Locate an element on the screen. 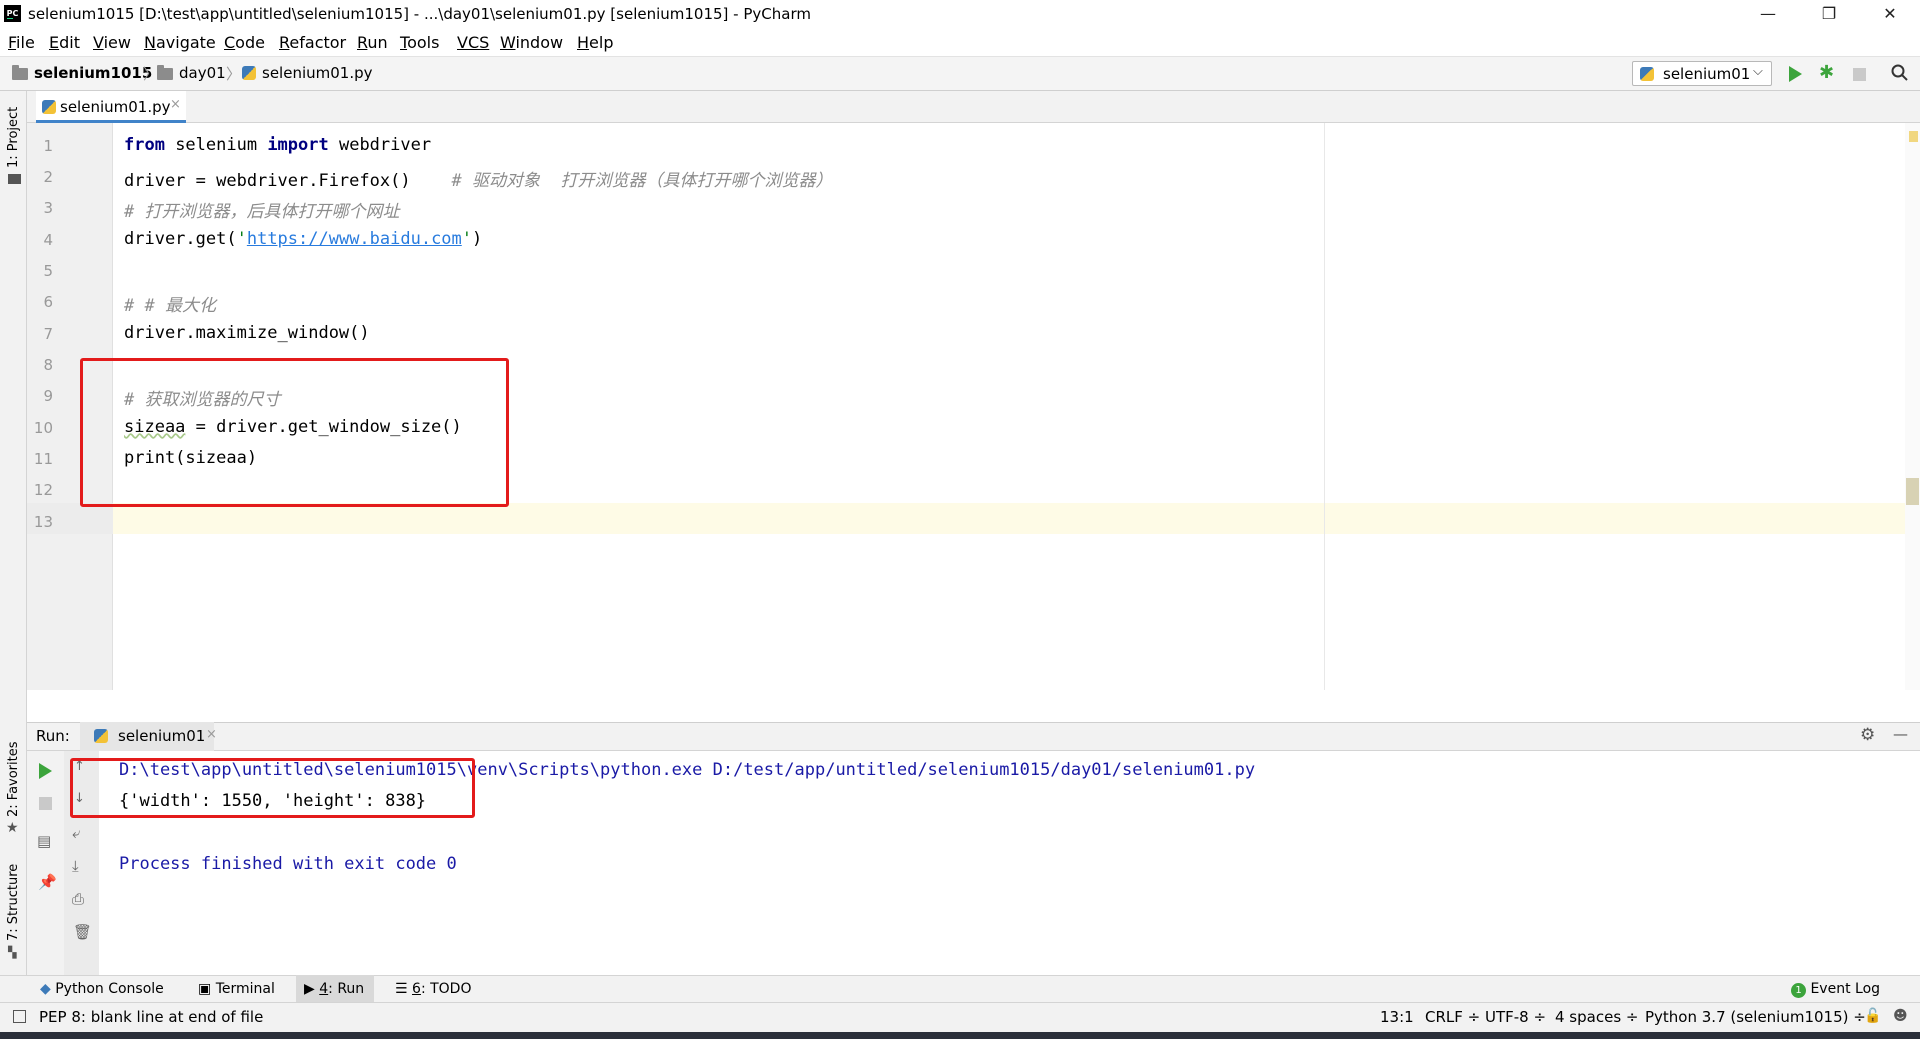 This screenshot has width=1920, height=1039. chevron-down-icon: ⌵ is located at coordinates (1758, 71).